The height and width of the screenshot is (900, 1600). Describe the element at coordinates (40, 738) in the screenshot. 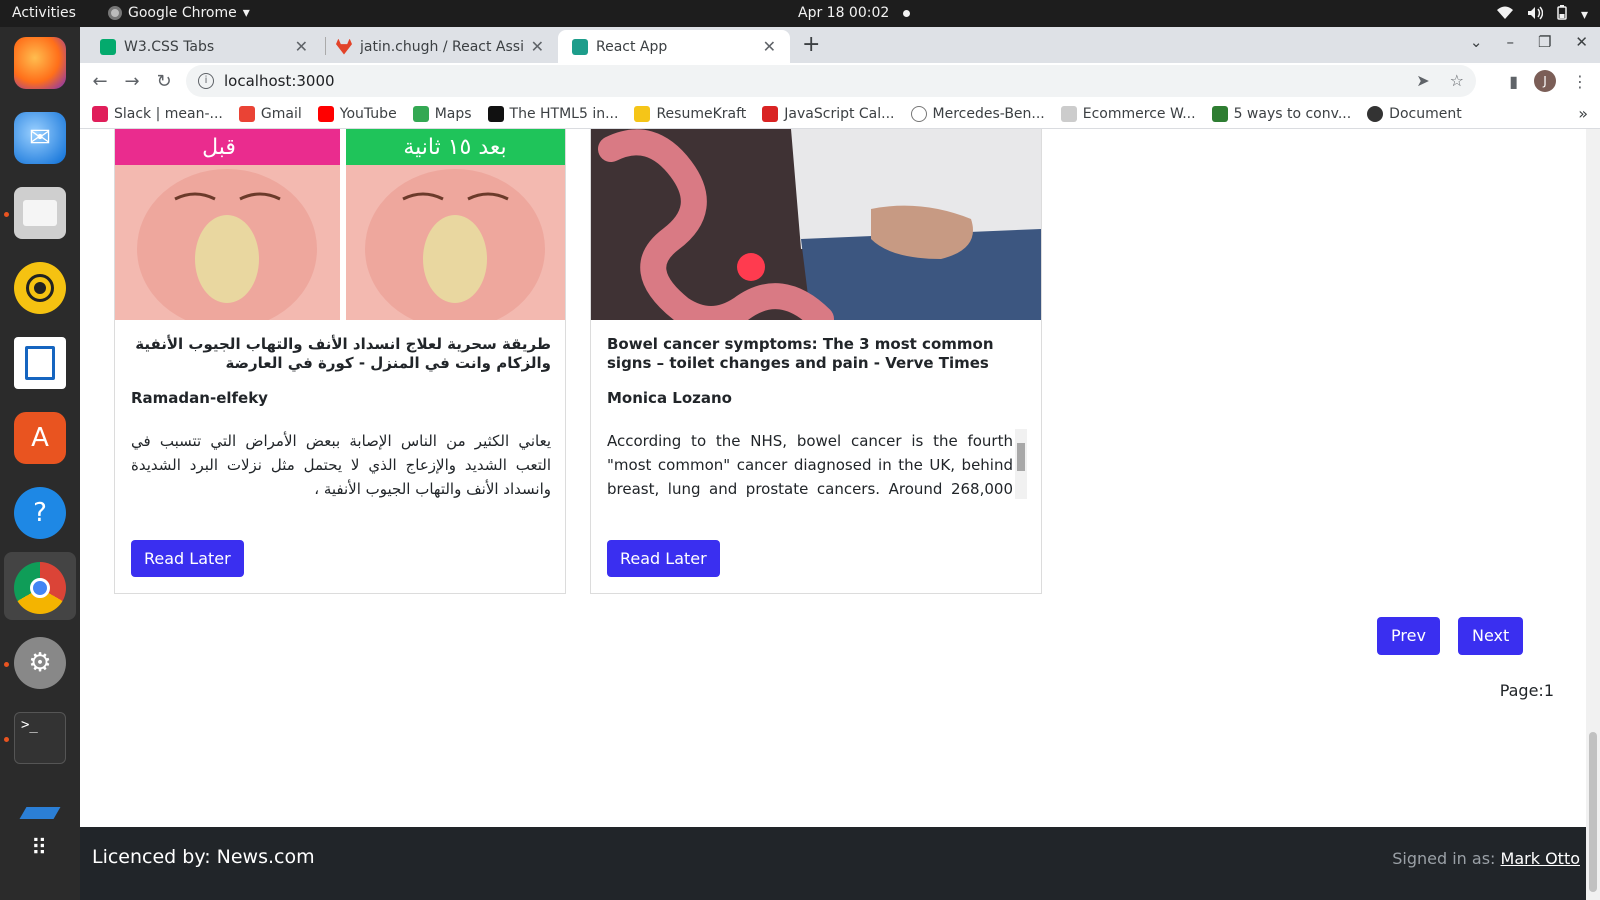

I see `terminal-icon: >_` at that location.